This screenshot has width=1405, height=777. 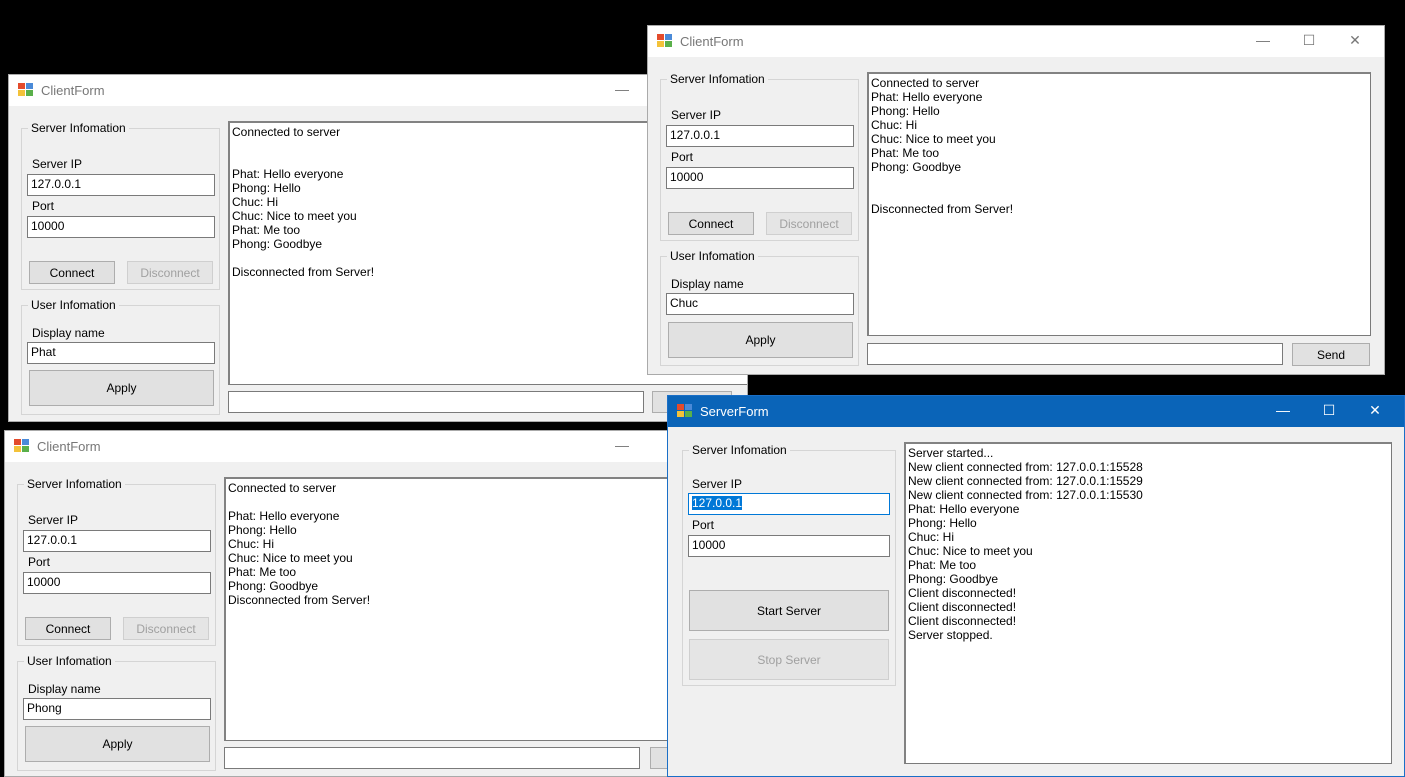 I want to click on server-ip-selected-text: 127.0.0.1, so click(x=717, y=503).